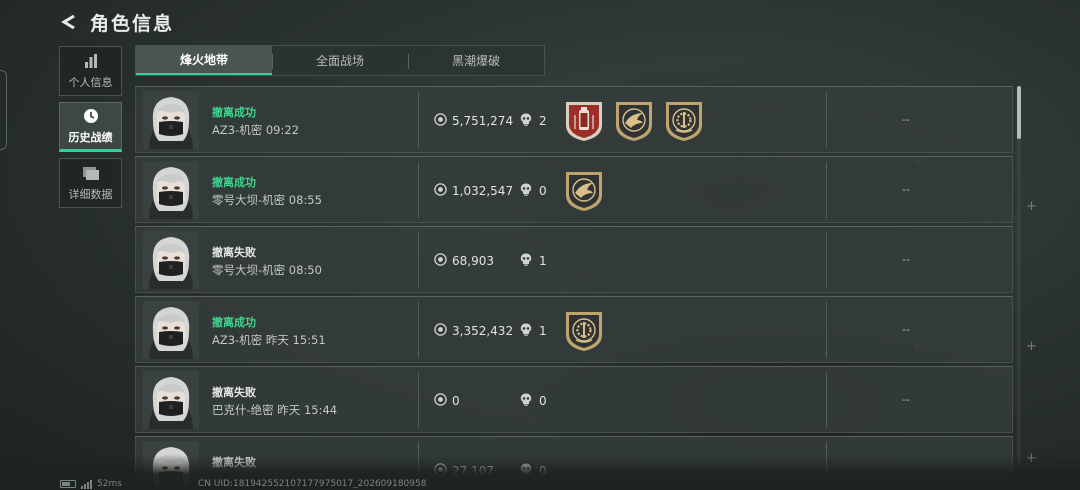 The width and height of the screenshot is (1080, 490). I want to click on match-row: 撤离失败 巴克什-绝密 昨天 15:44 0 0 --, so click(574, 399).